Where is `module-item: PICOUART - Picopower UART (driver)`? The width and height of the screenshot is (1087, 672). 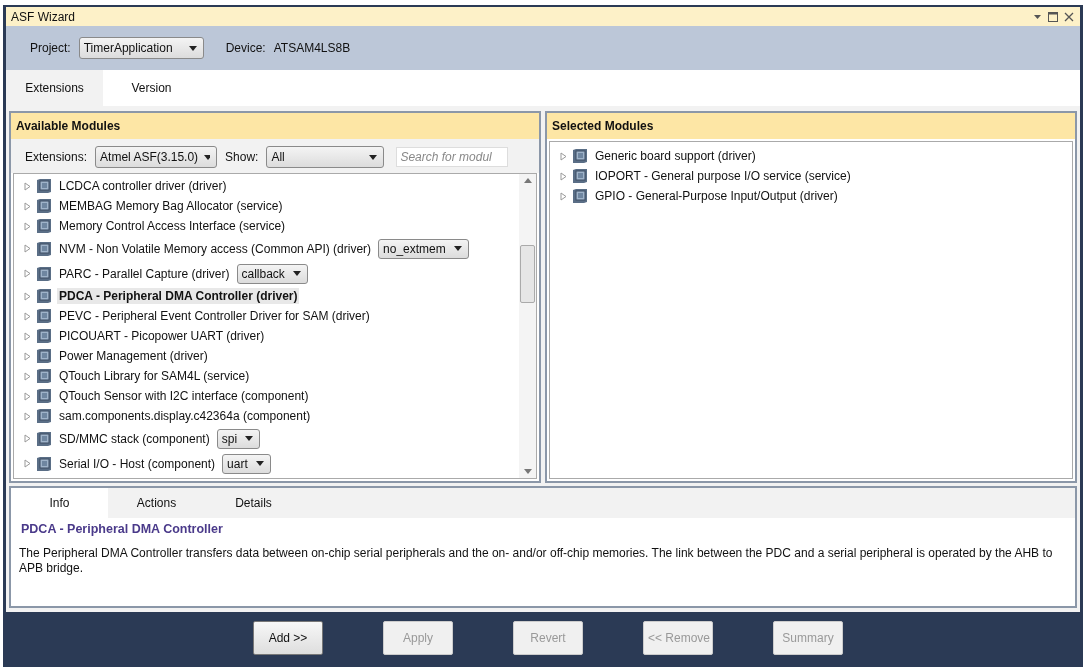 module-item: PICOUART - Picopower UART (driver) is located at coordinates (162, 336).